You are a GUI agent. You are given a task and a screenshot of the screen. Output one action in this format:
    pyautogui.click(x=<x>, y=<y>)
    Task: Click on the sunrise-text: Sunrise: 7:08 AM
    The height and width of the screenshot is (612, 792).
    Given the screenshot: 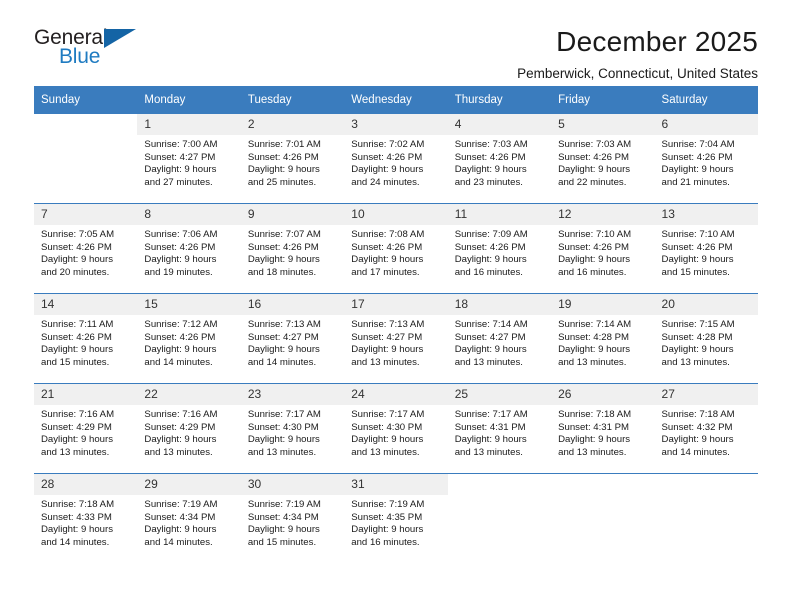 What is the action you would take?
    pyautogui.click(x=388, y=234)
    